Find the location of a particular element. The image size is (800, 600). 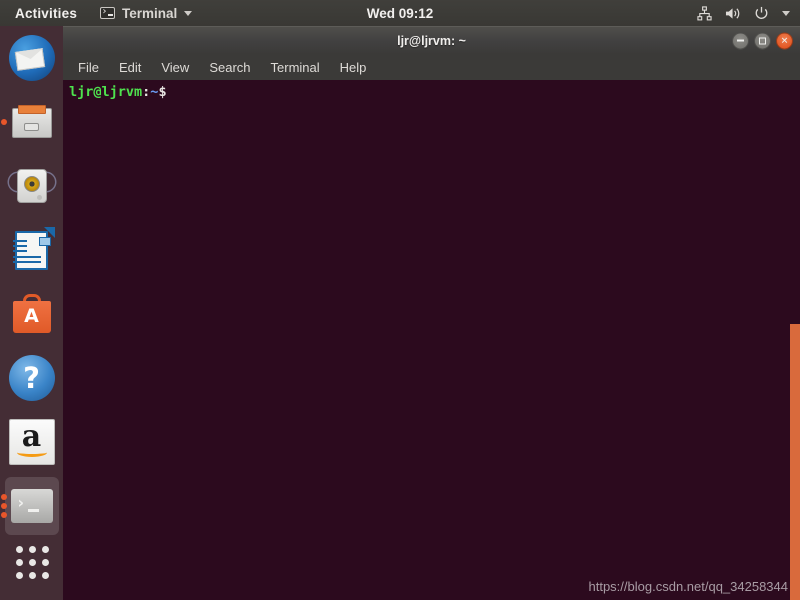

window-title: ljr@ljrvm: ~ is located at coordinates (431, 40).